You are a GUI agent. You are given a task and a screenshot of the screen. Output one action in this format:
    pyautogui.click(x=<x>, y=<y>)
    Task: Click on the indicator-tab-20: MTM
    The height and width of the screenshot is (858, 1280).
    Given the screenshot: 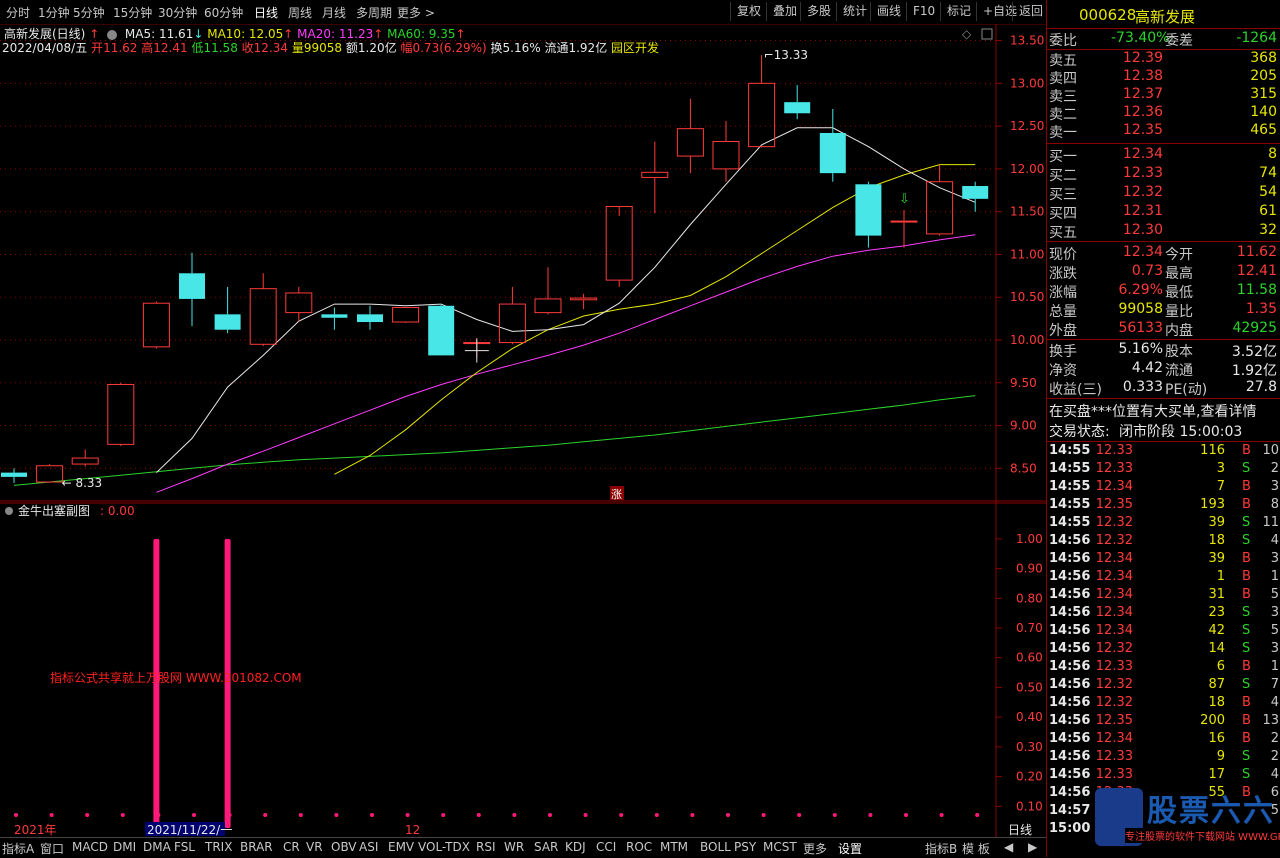 What is the action you would take?
    pyautogui.click(x=674, y=847)
    